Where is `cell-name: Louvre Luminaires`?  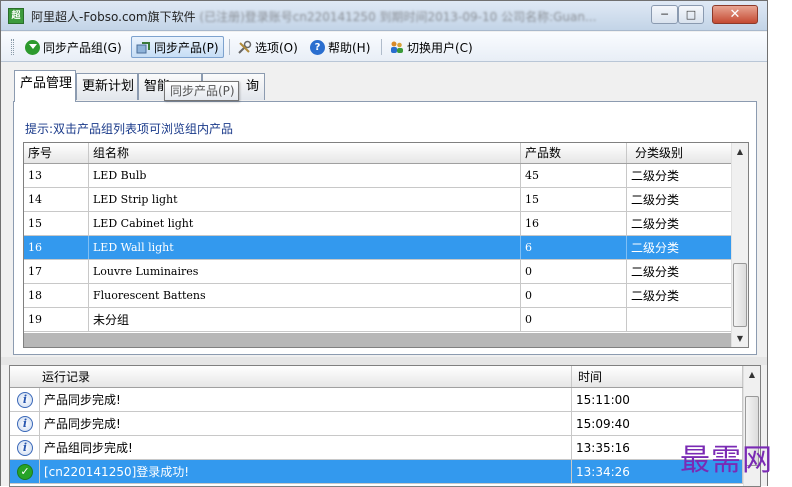
cell-name: Louvre Luminaires is located at coordinates (305, 271).